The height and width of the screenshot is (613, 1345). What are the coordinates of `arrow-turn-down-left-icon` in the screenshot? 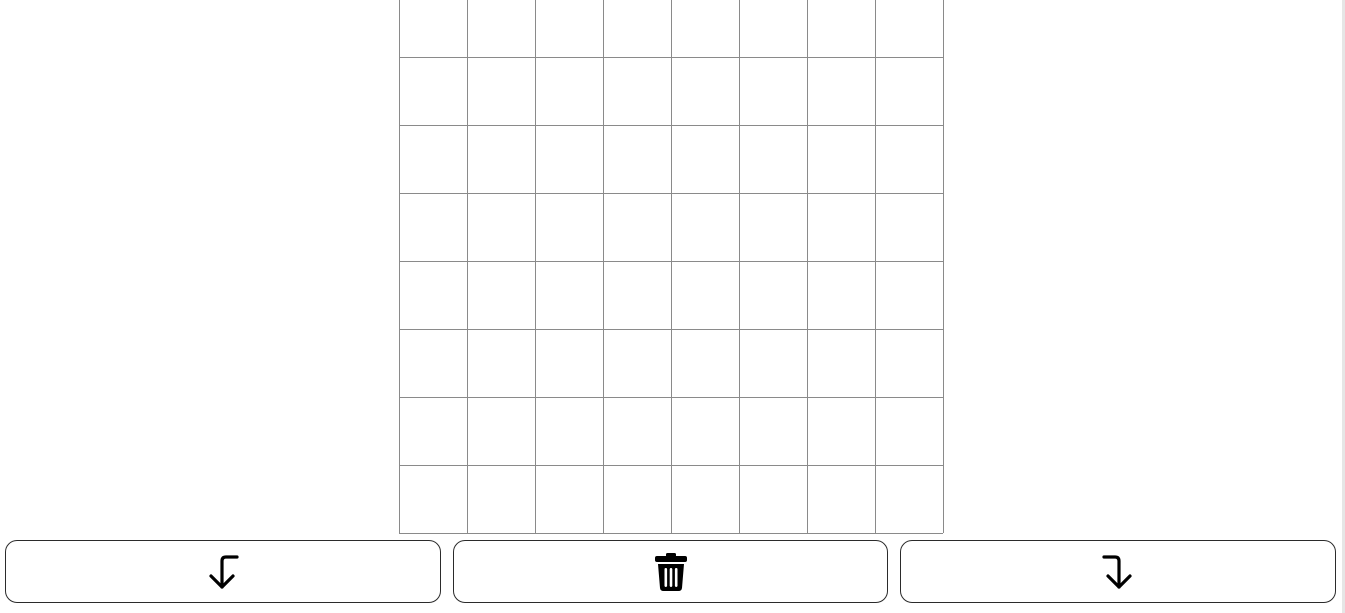 It's located at (223, 572).